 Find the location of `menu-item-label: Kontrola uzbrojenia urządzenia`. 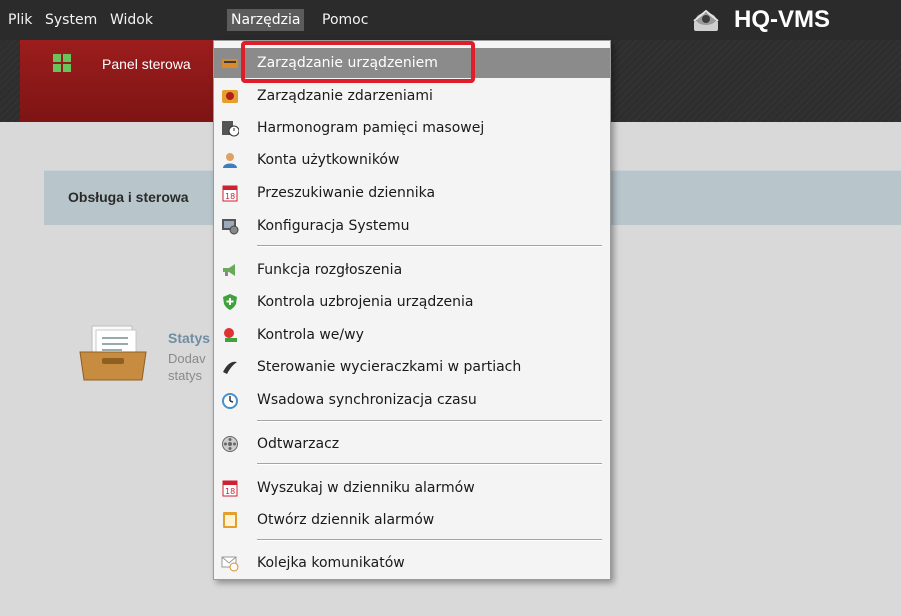

menu-item-label: Kontrola uzbrojenia urządzenia is located at coordinates (365, 302).